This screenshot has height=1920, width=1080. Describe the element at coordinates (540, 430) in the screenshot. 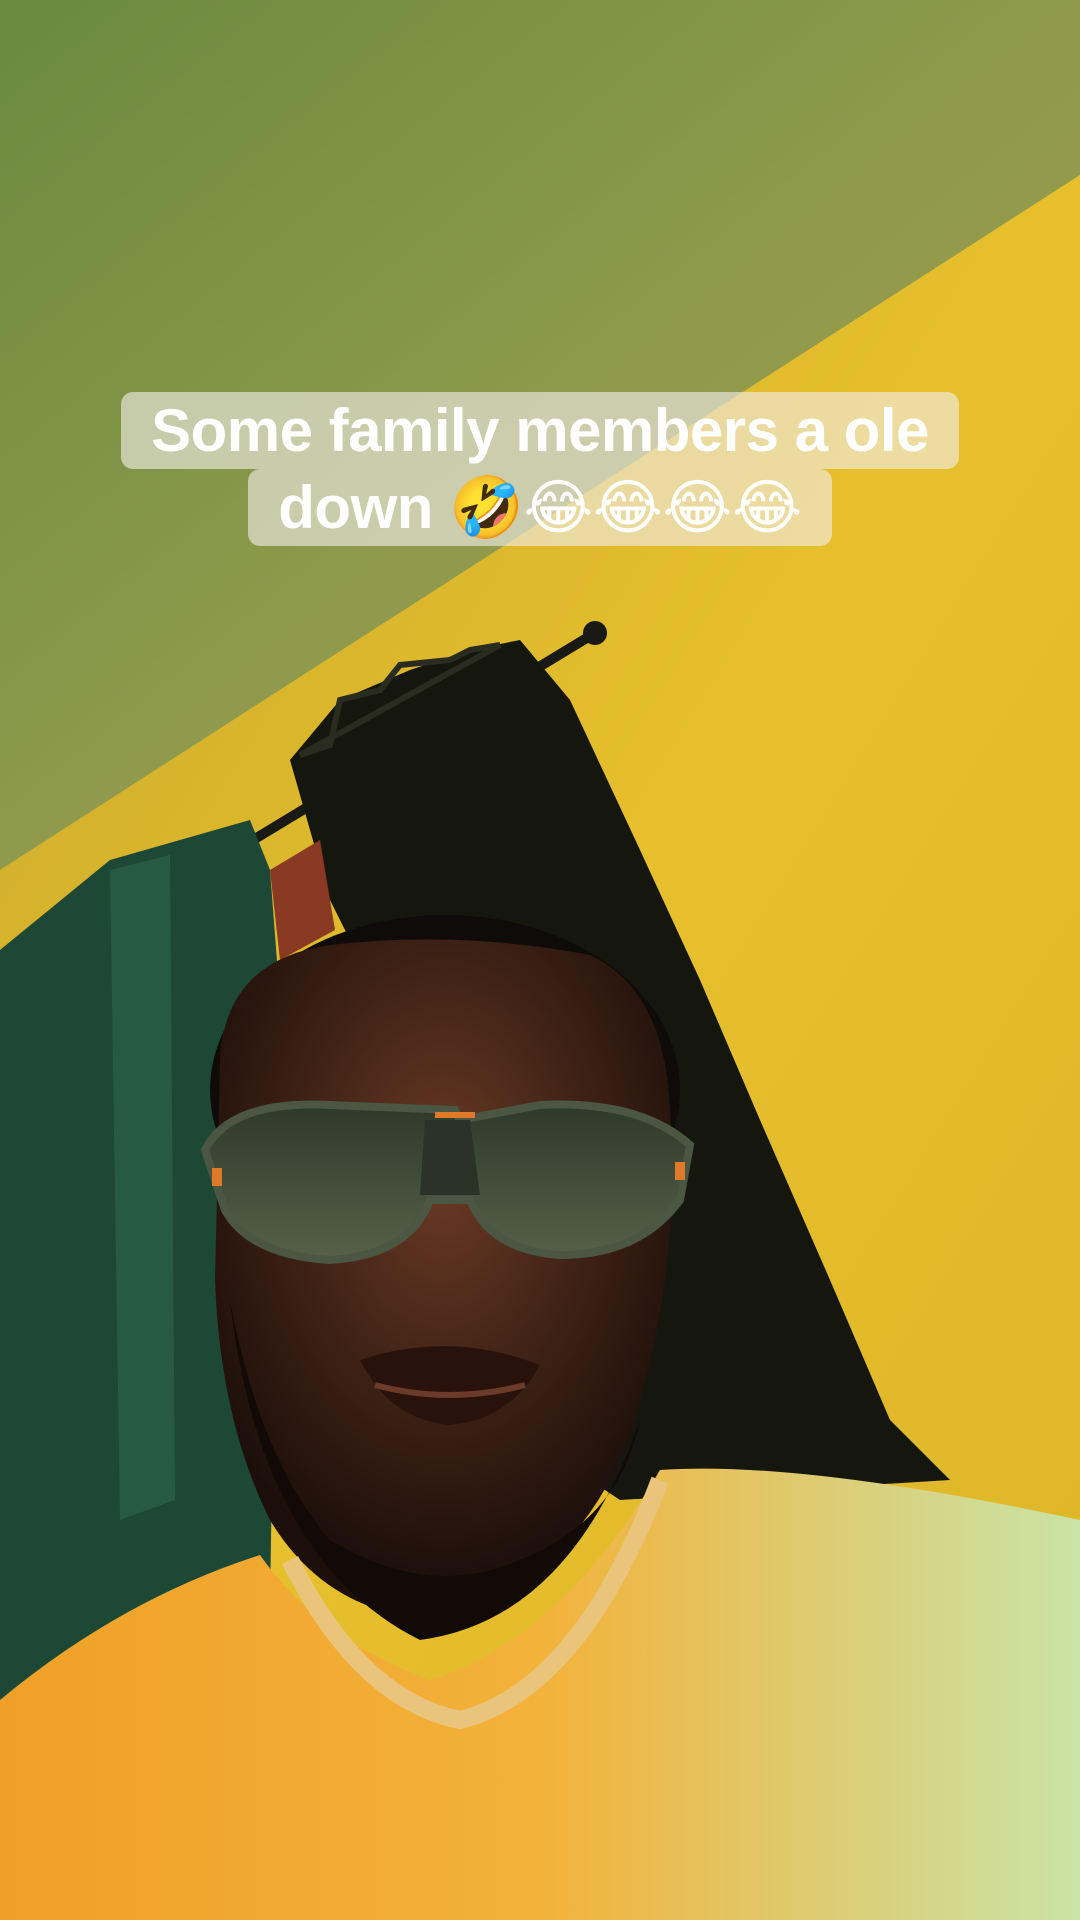

I see `caption-line-1: Some family members a ole` at that location.